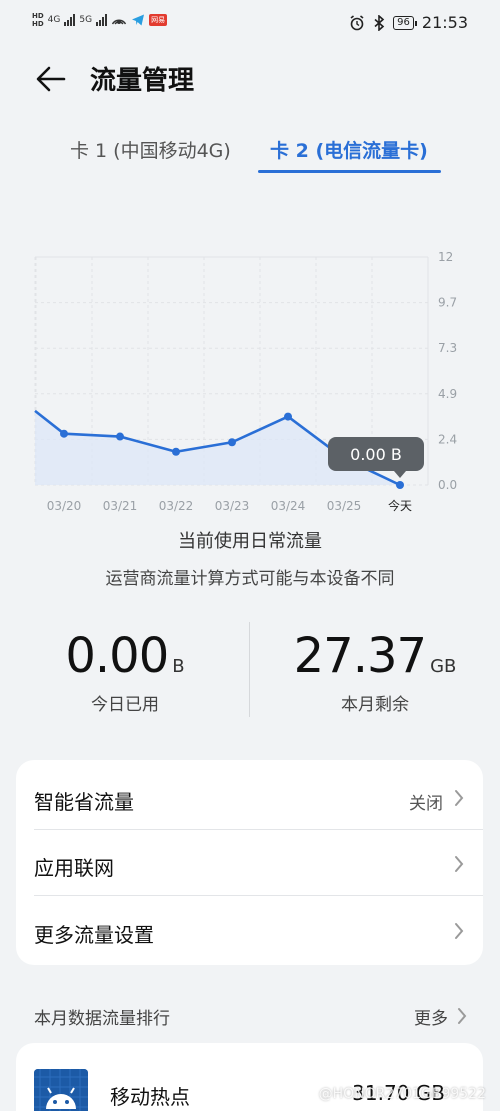 The width and height of the screenshot is (500, 1111). What do you see at coordinates (102, 1019) in the screenshot?
I see `ranking-title: 本月数据流量排行` at bounding box center [102, 1019].